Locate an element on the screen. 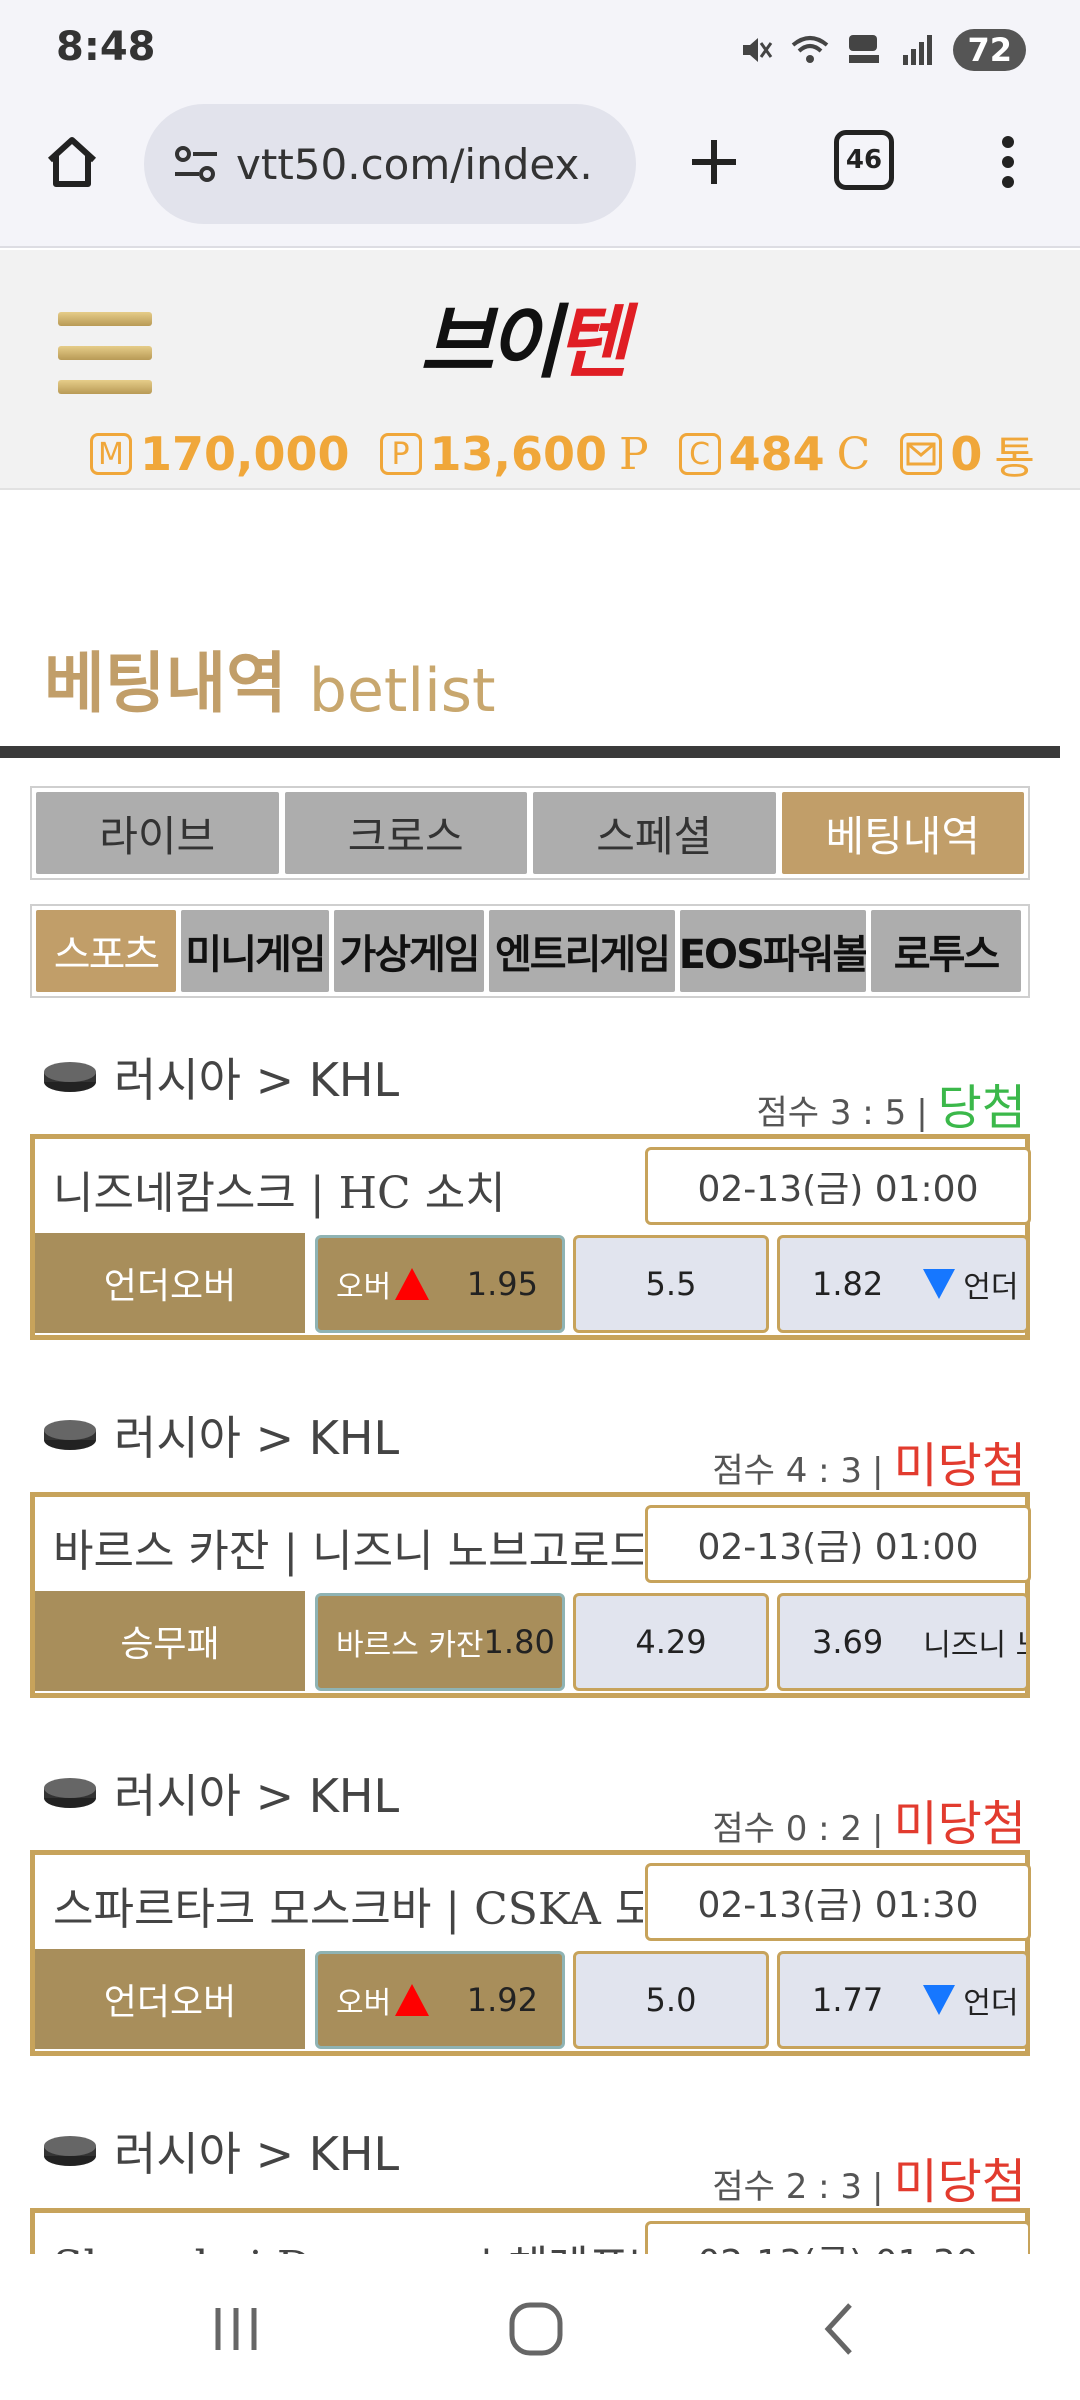  draw-option: 4.29 is located at coordinates (671, 1642).